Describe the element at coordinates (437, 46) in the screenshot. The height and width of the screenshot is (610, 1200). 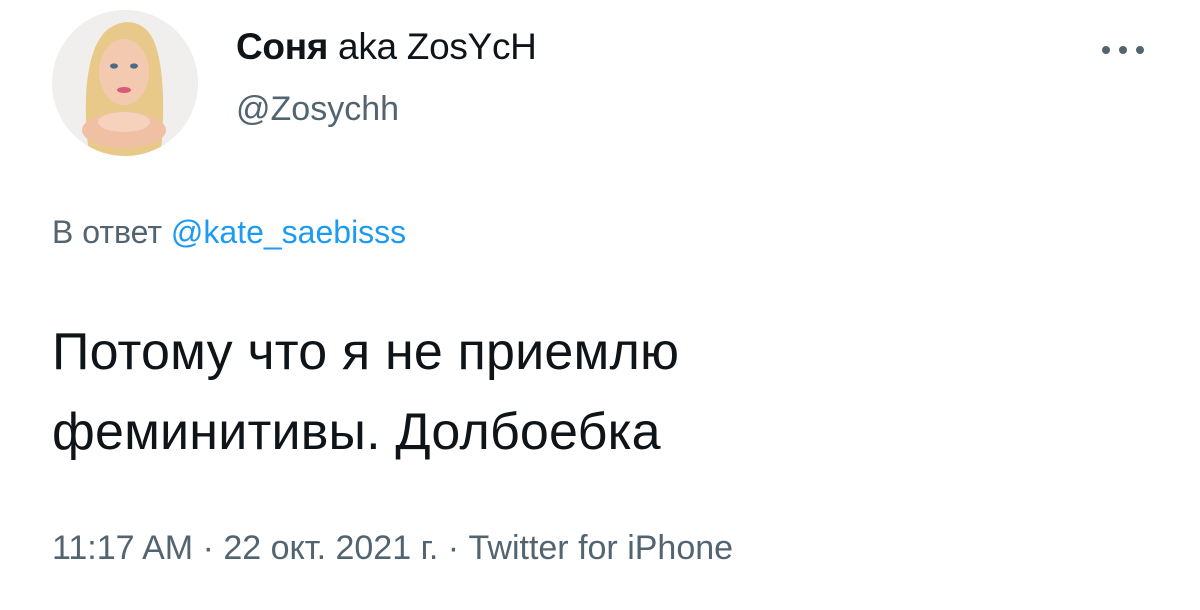
I see `display-name-suffix: aka ZosYcH` at that location.